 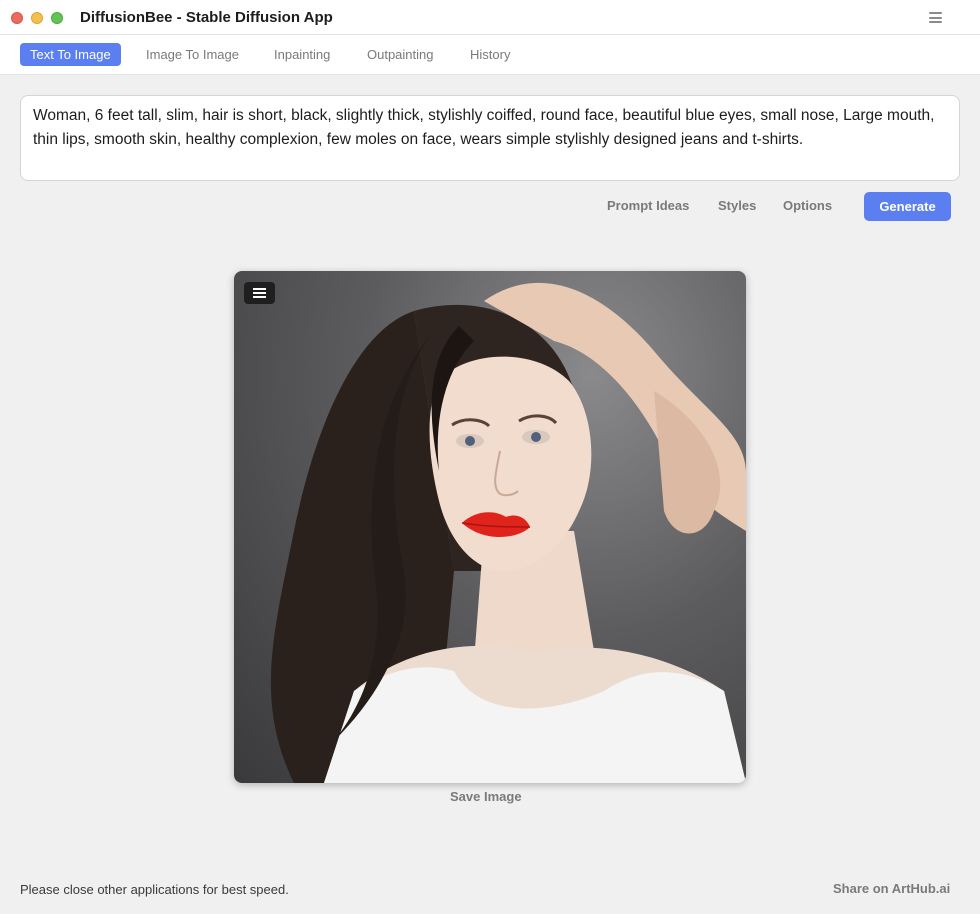 I want to click on options-button: Options, so click(x=807, y=205).